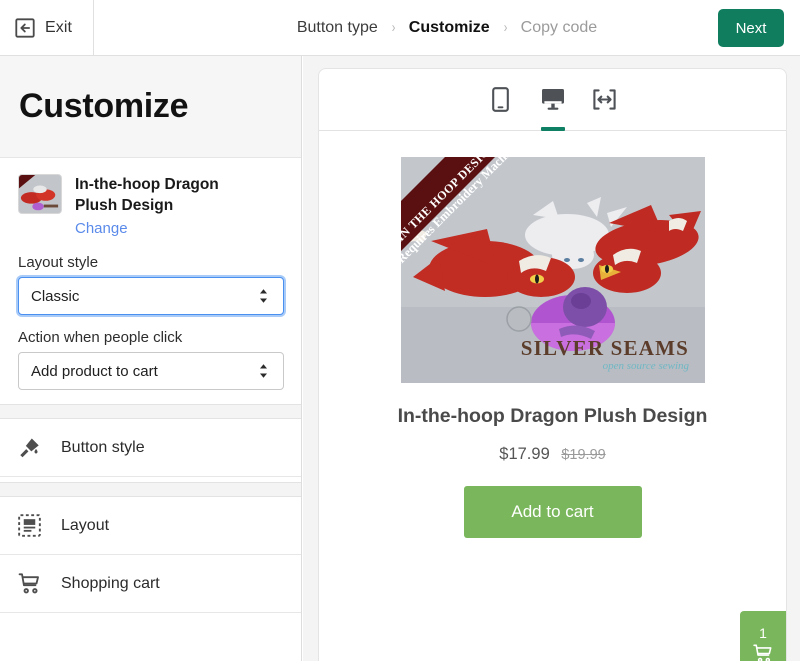 The height and width of the screenshot is (661, 800). Describe the element at coordinates (104, 106) in the screenshot. I see `page-title: Customize` at that location.